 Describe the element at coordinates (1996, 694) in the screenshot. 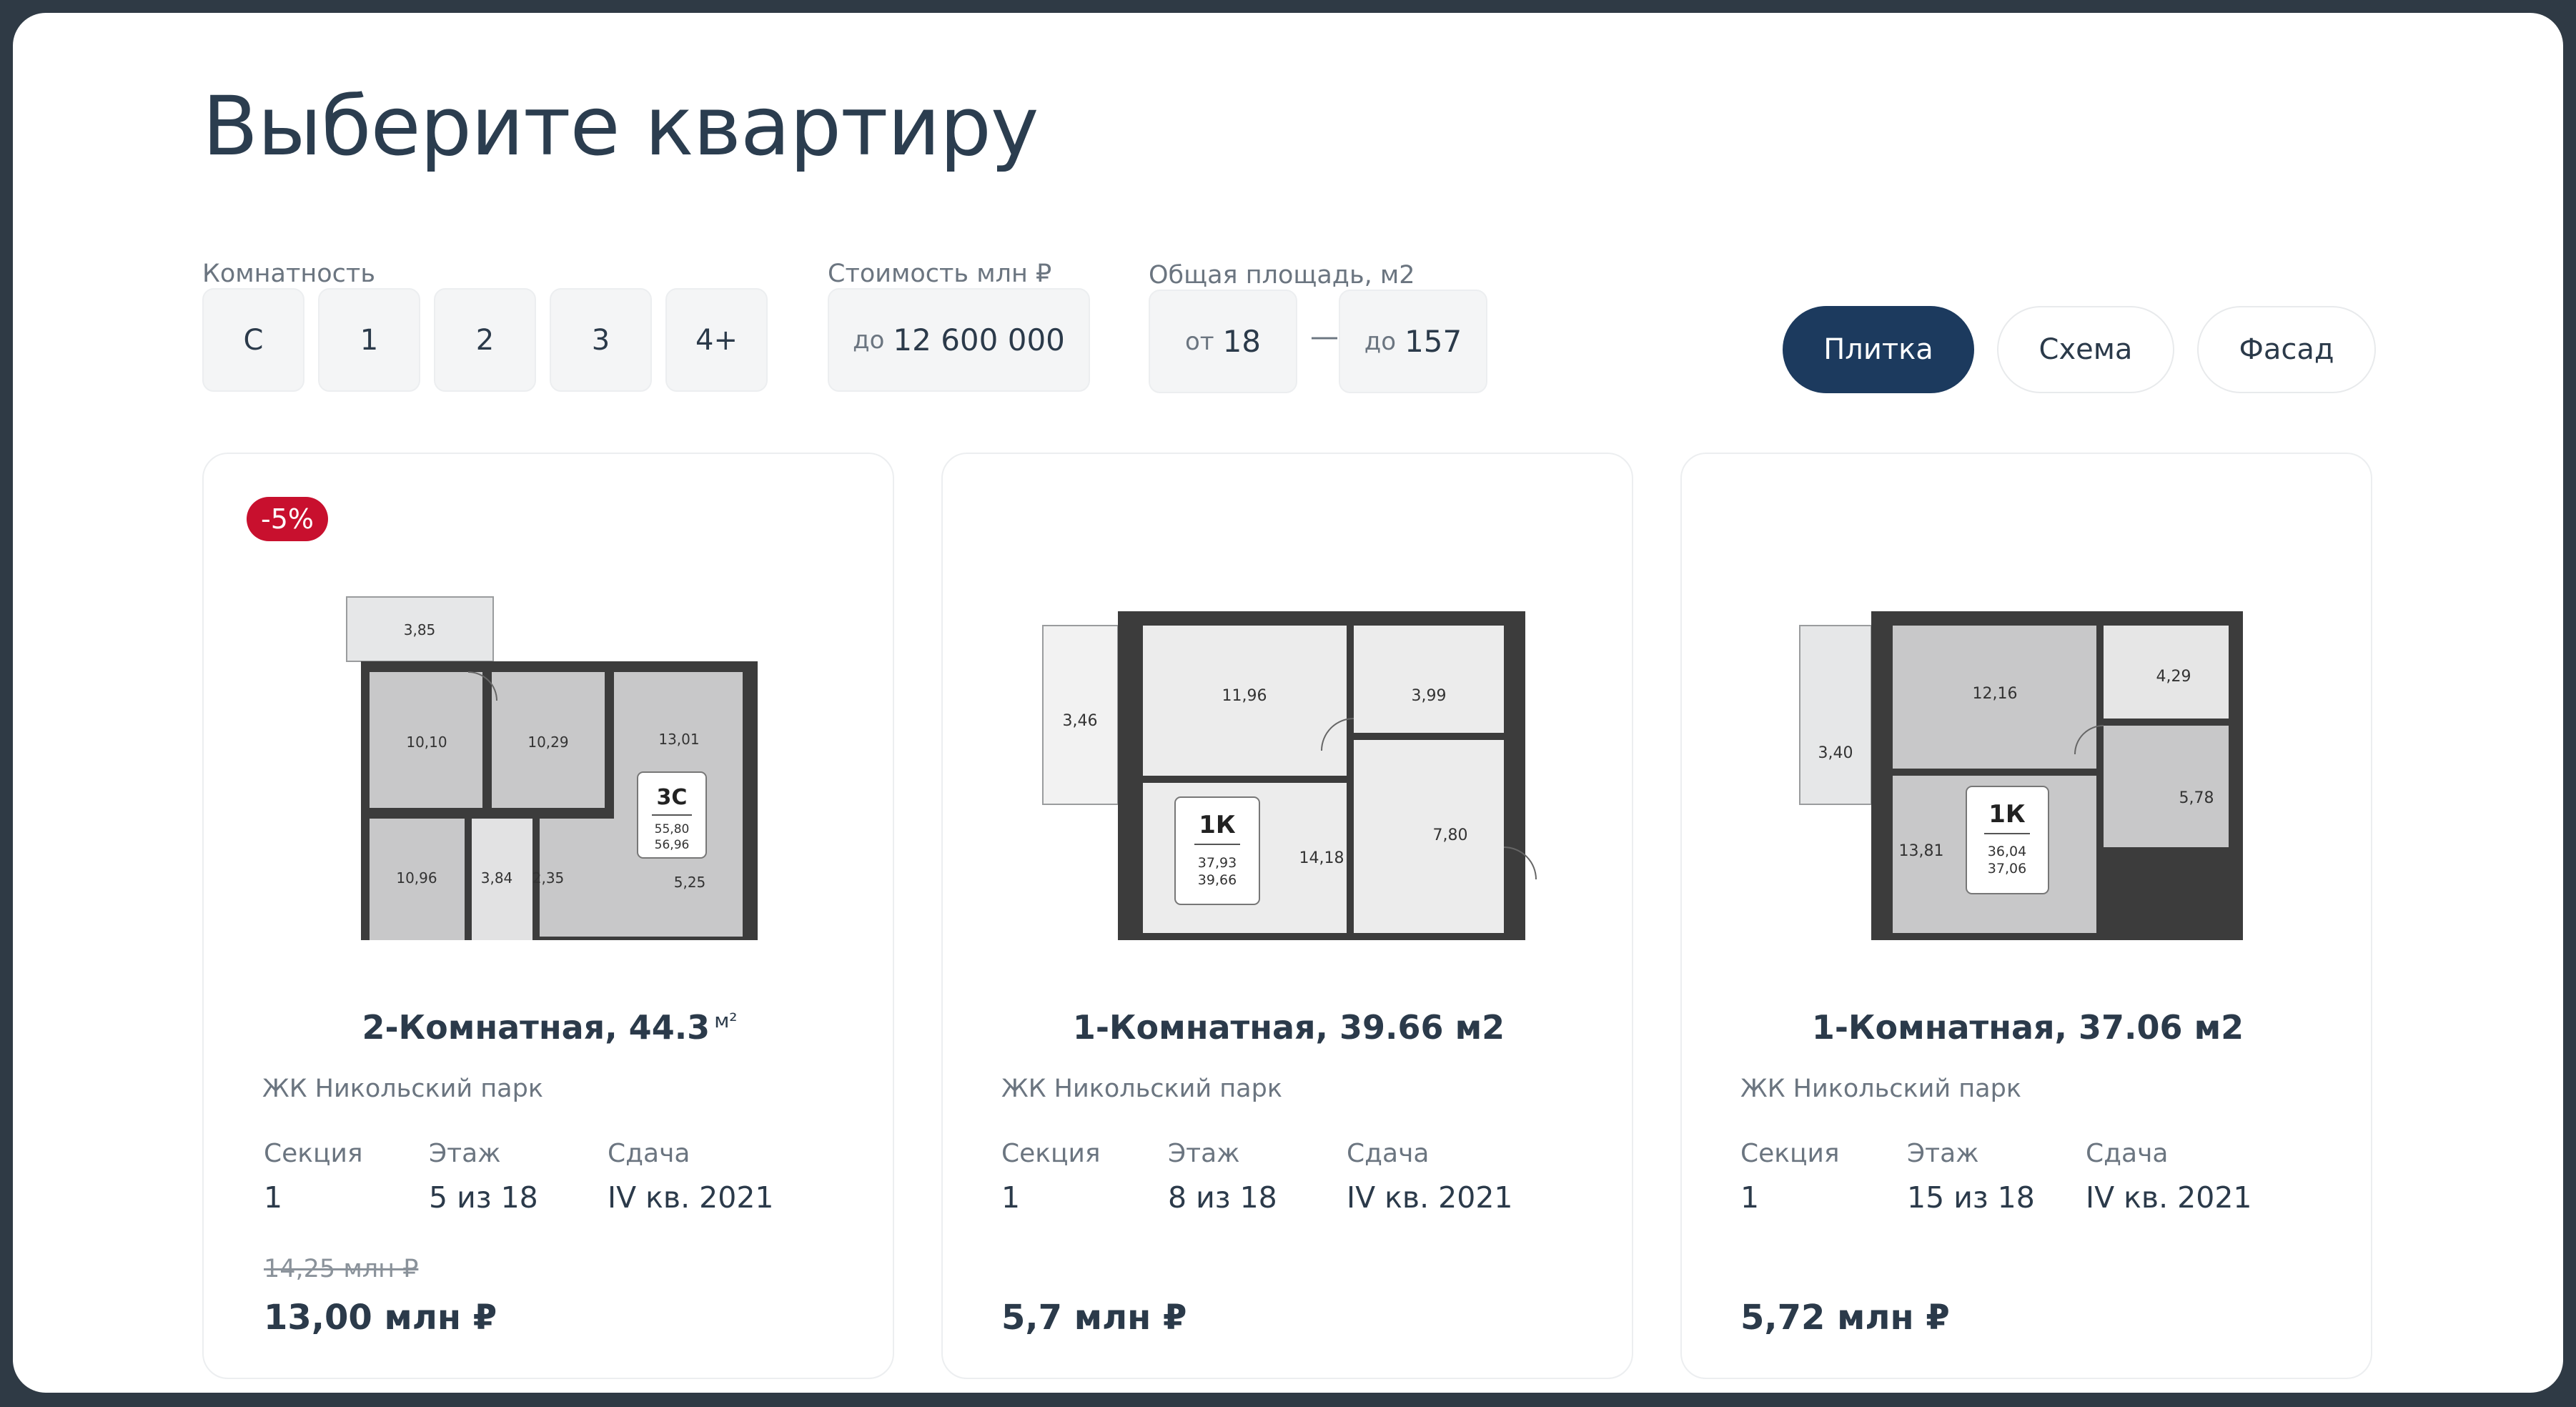

I see `plan-room-area: 12,16` at that location.